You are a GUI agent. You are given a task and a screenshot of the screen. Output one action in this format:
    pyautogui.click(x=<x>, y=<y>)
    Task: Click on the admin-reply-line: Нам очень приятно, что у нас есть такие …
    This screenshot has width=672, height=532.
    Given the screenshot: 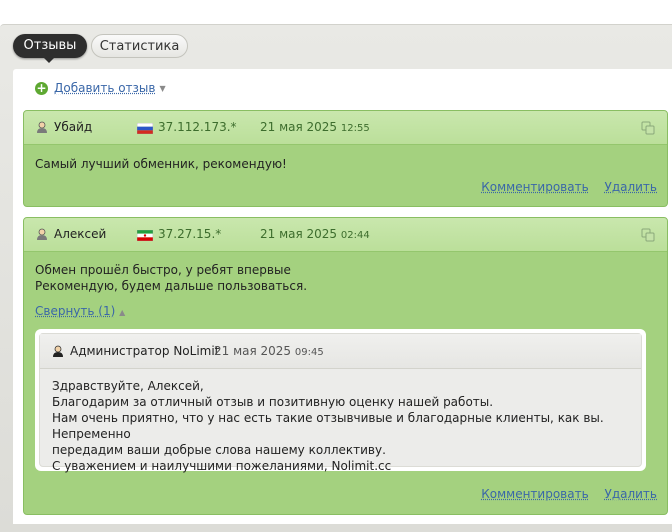 What is the action you would take?
    pyautogui.click(x=328, y=426)
    